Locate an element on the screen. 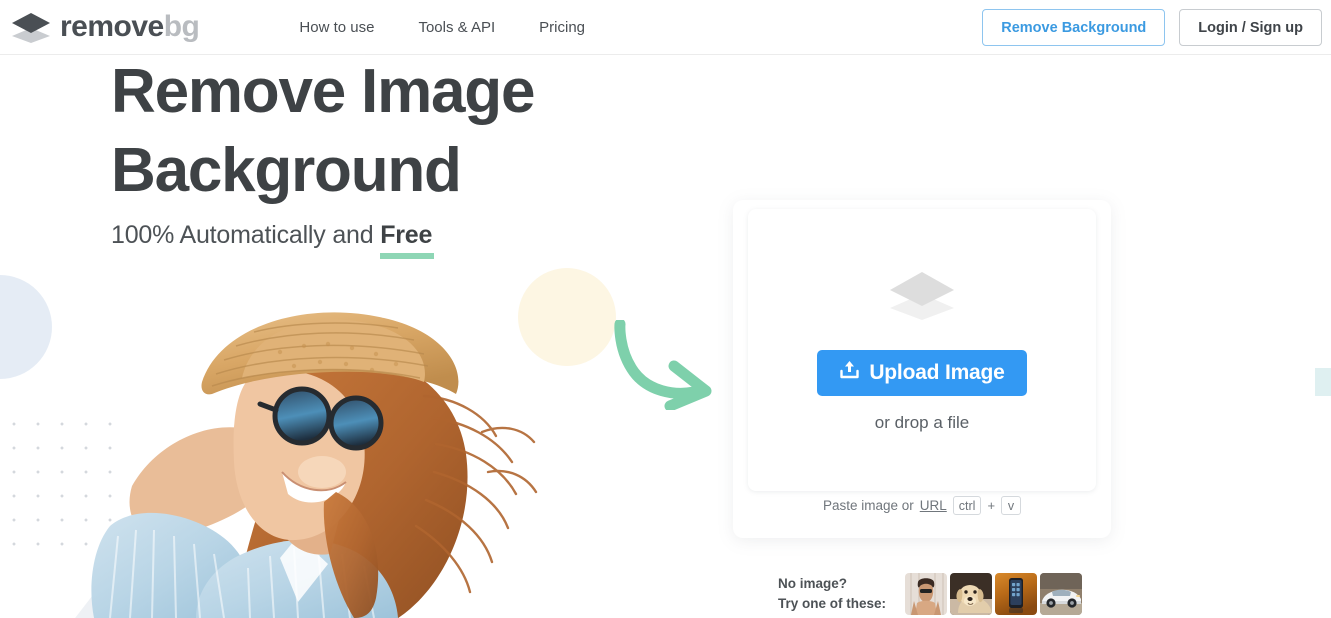 The height and width of the screenshot is (618, 1331). kbd-plus: + is located at coordinates (991, 505).